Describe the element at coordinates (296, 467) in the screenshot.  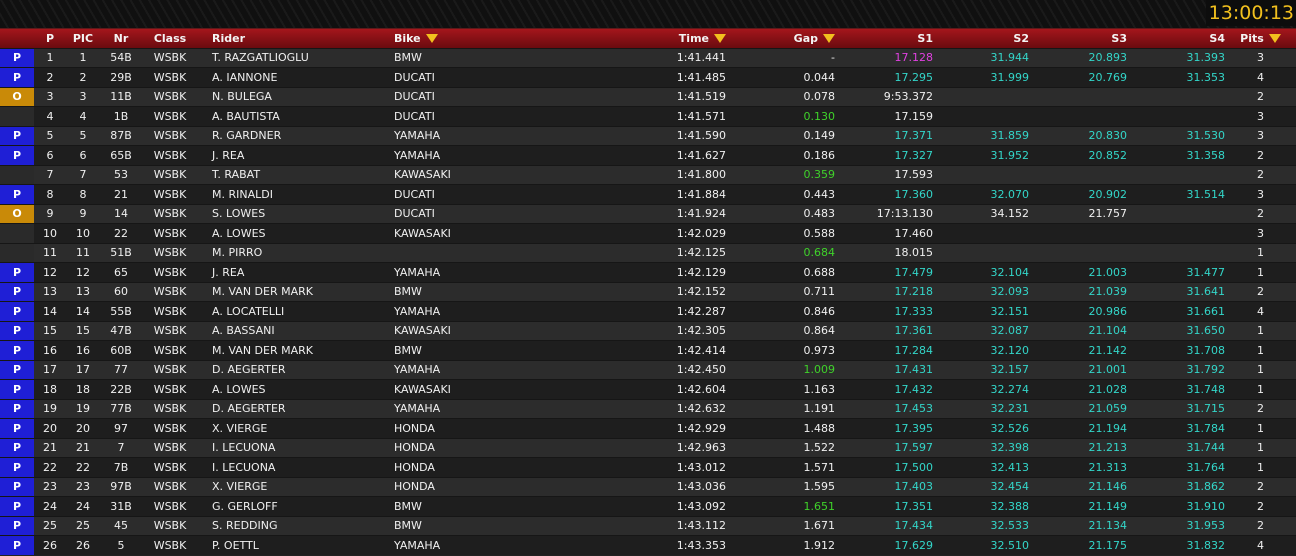
I see `rider-cell: I. LECUONA` at that location.